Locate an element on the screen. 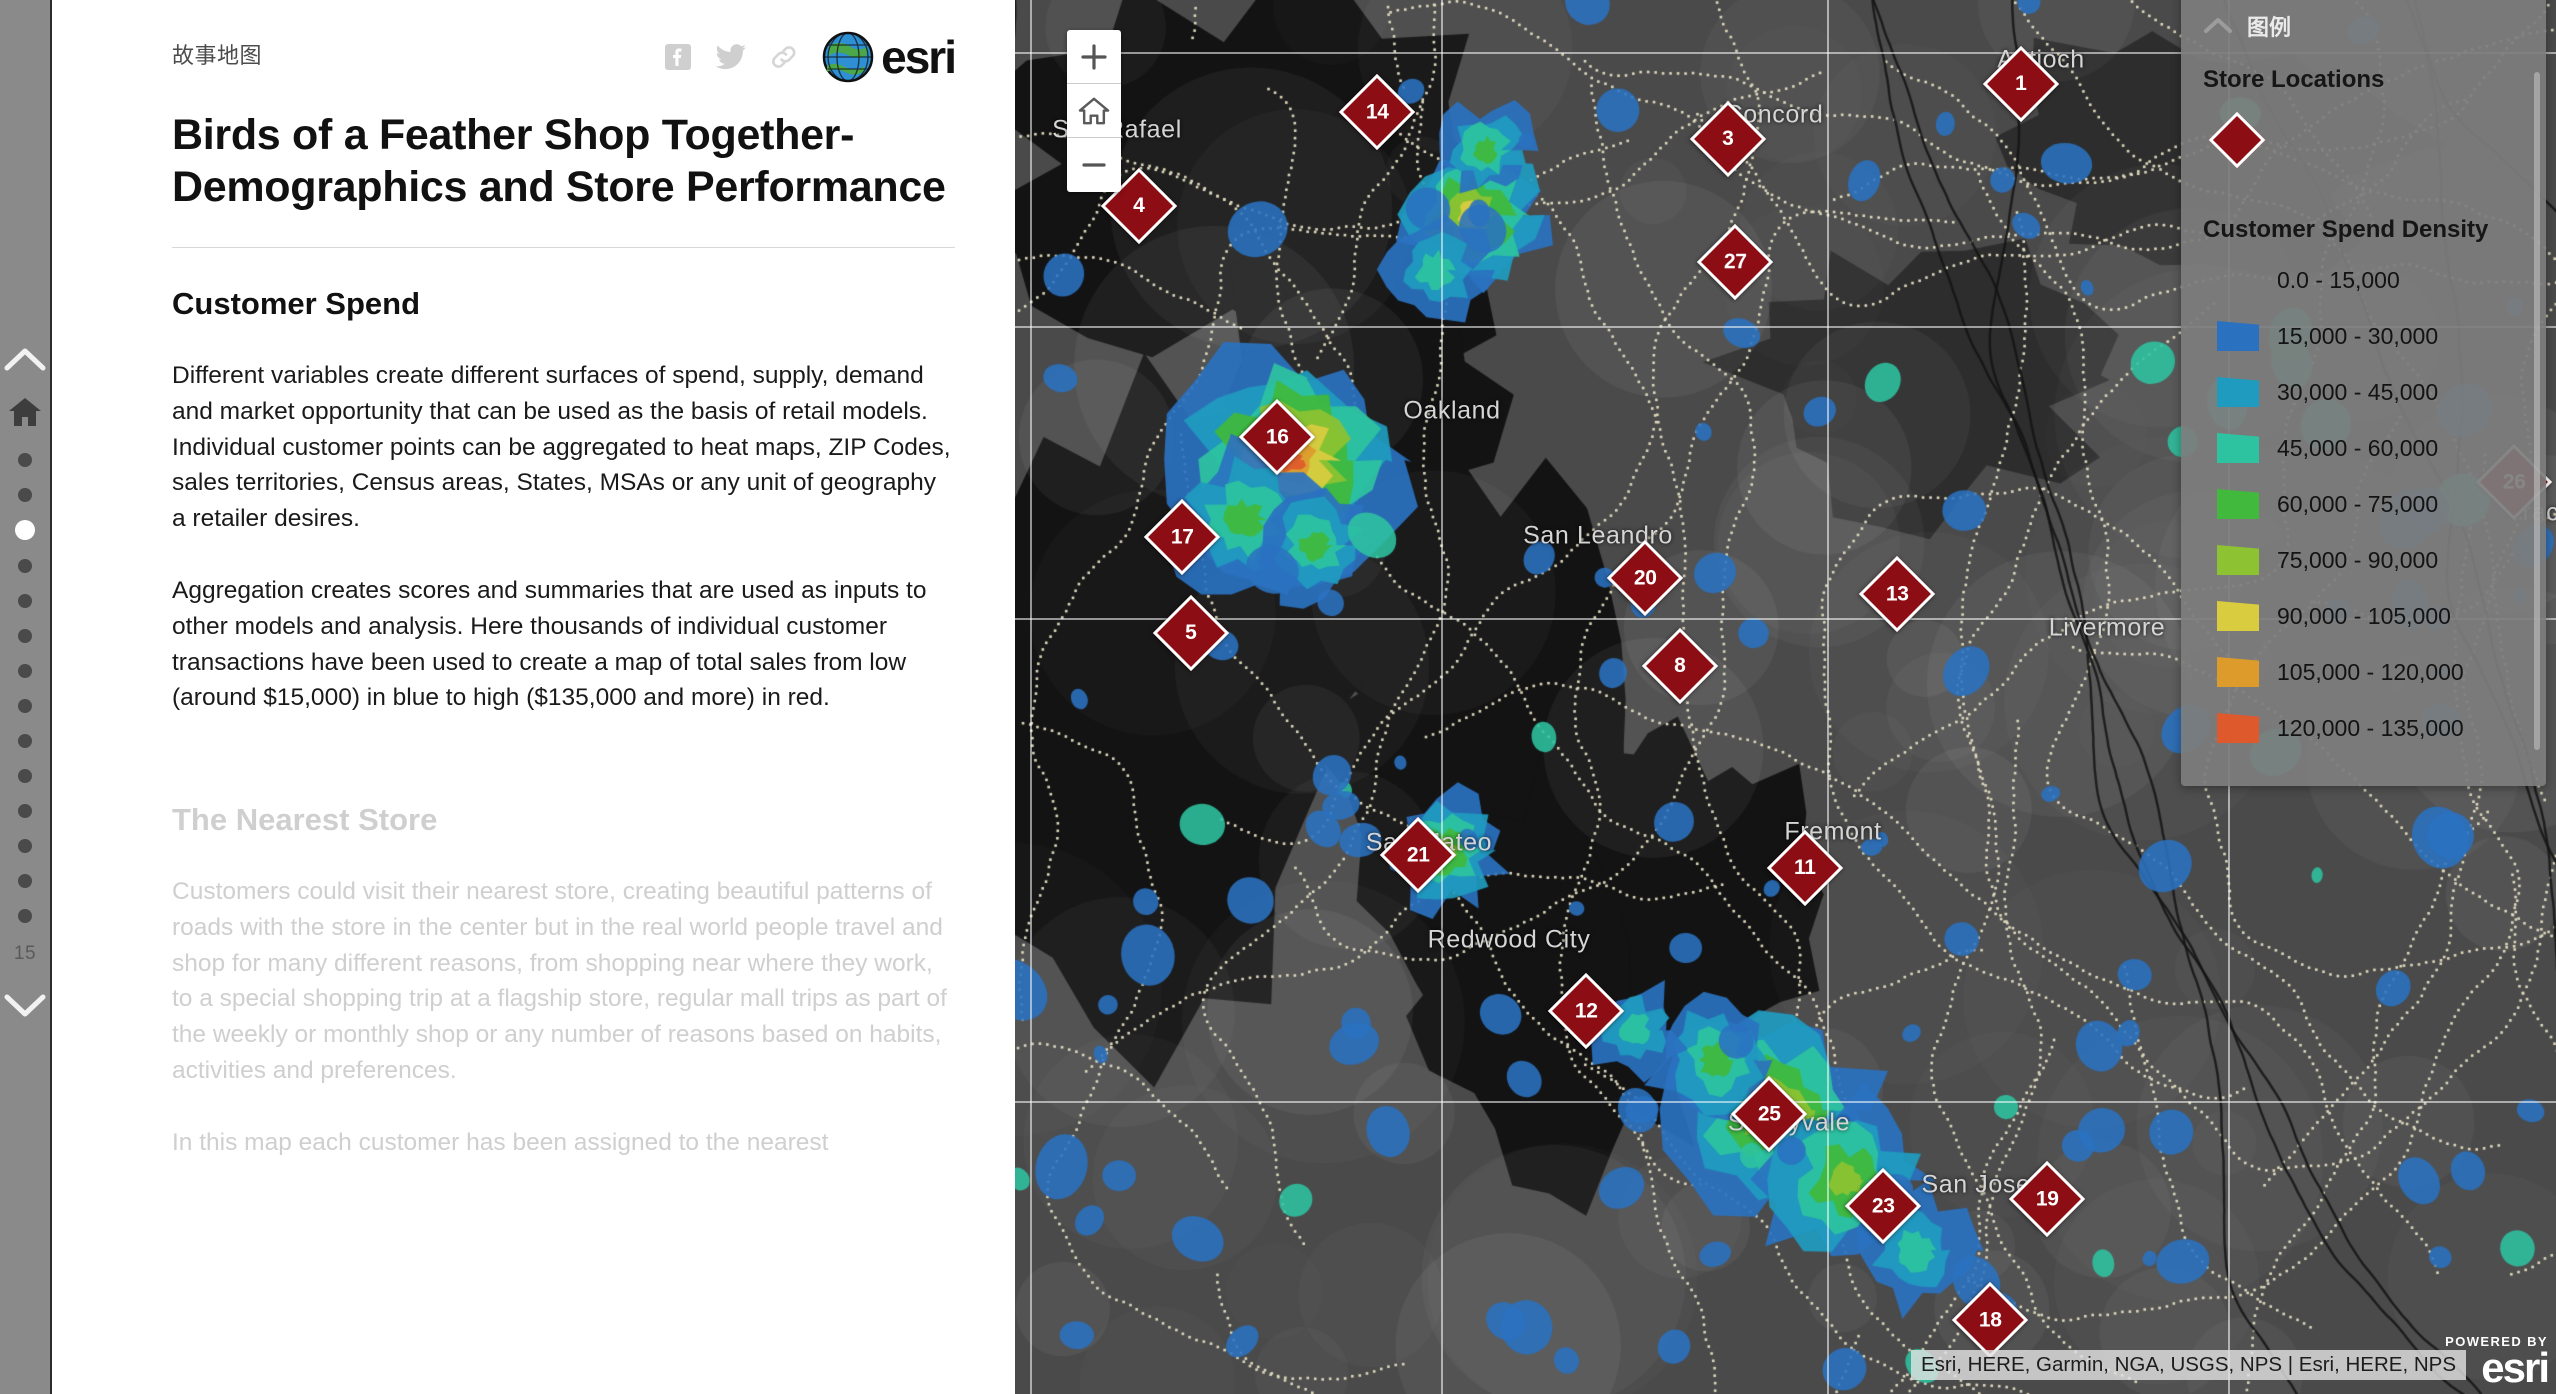  twitter-share-icon is located at coordinates (731, 57).